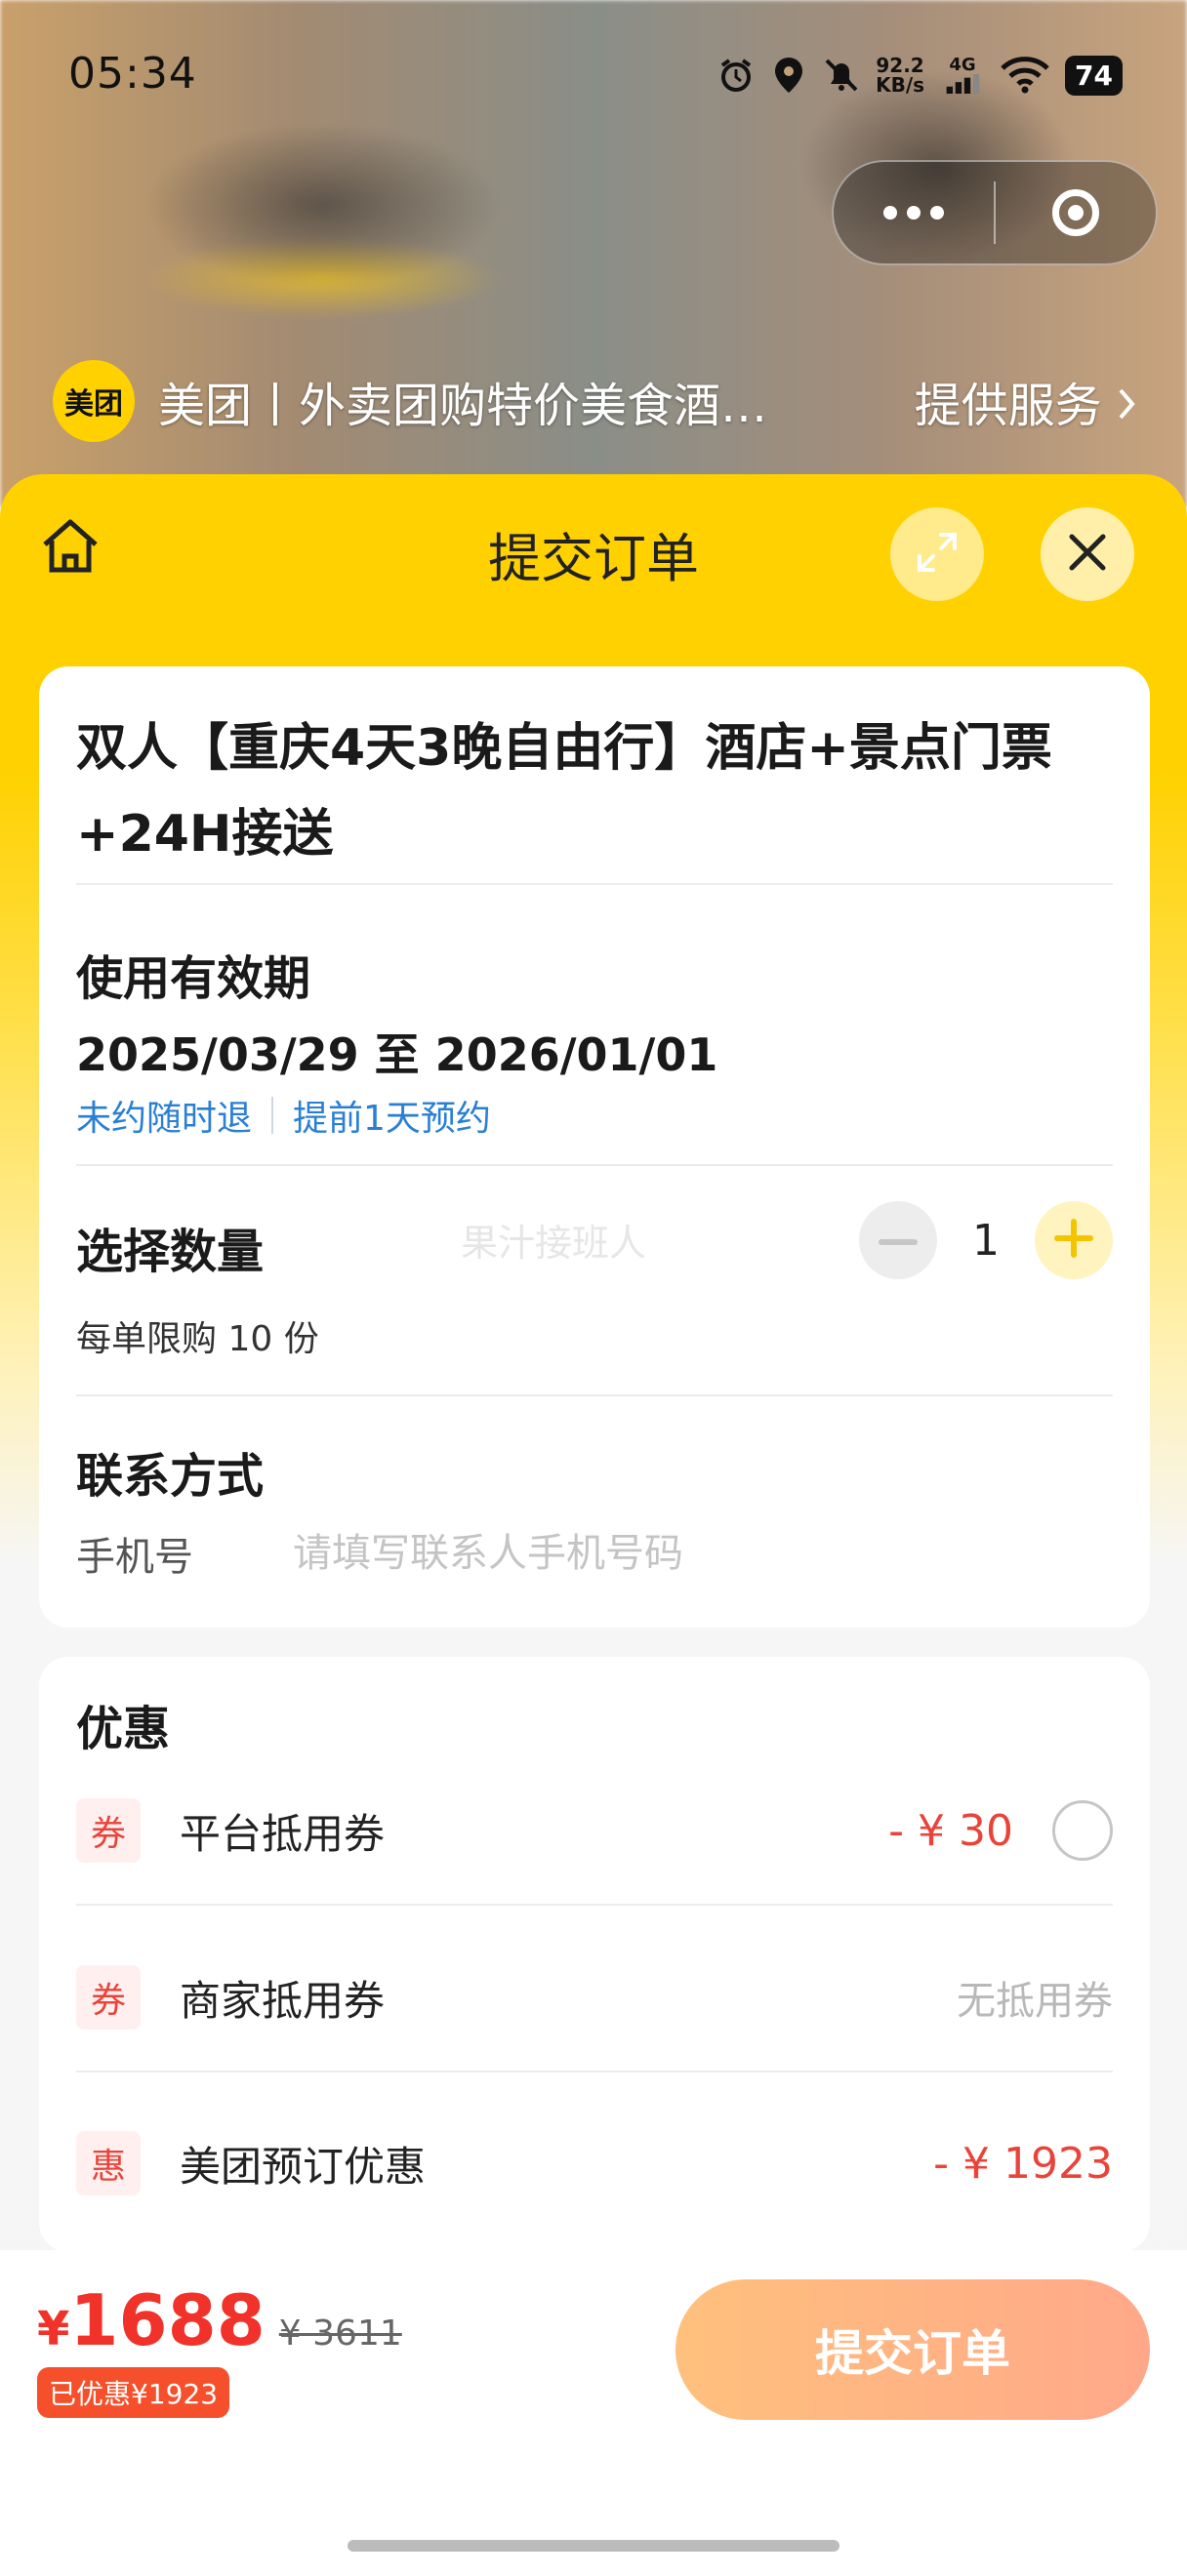 This screenshot has width=1187, height=2576. Describe the element at coordinates (283, 2000) in the screenshot. I see `merchant-coupon-label: 商家抵用券` at that location.